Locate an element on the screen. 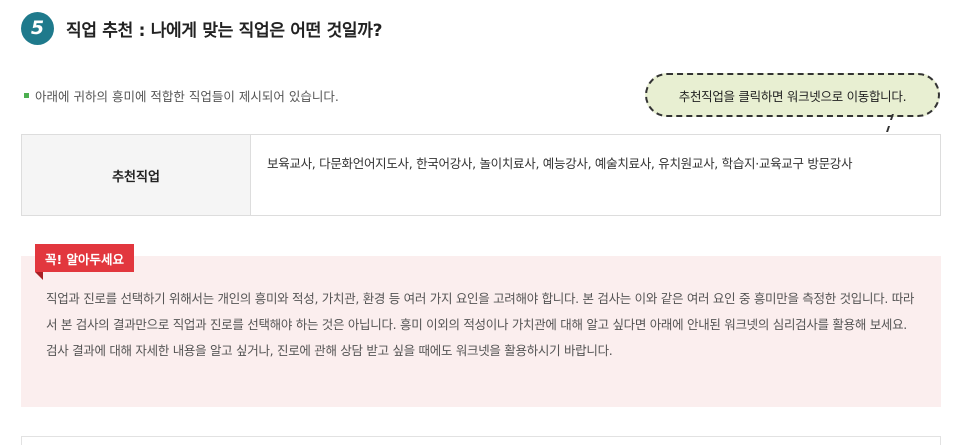 The width and height of the screenshot is (954, 445). tag-fold-icon is located at coordinates (39, 276).